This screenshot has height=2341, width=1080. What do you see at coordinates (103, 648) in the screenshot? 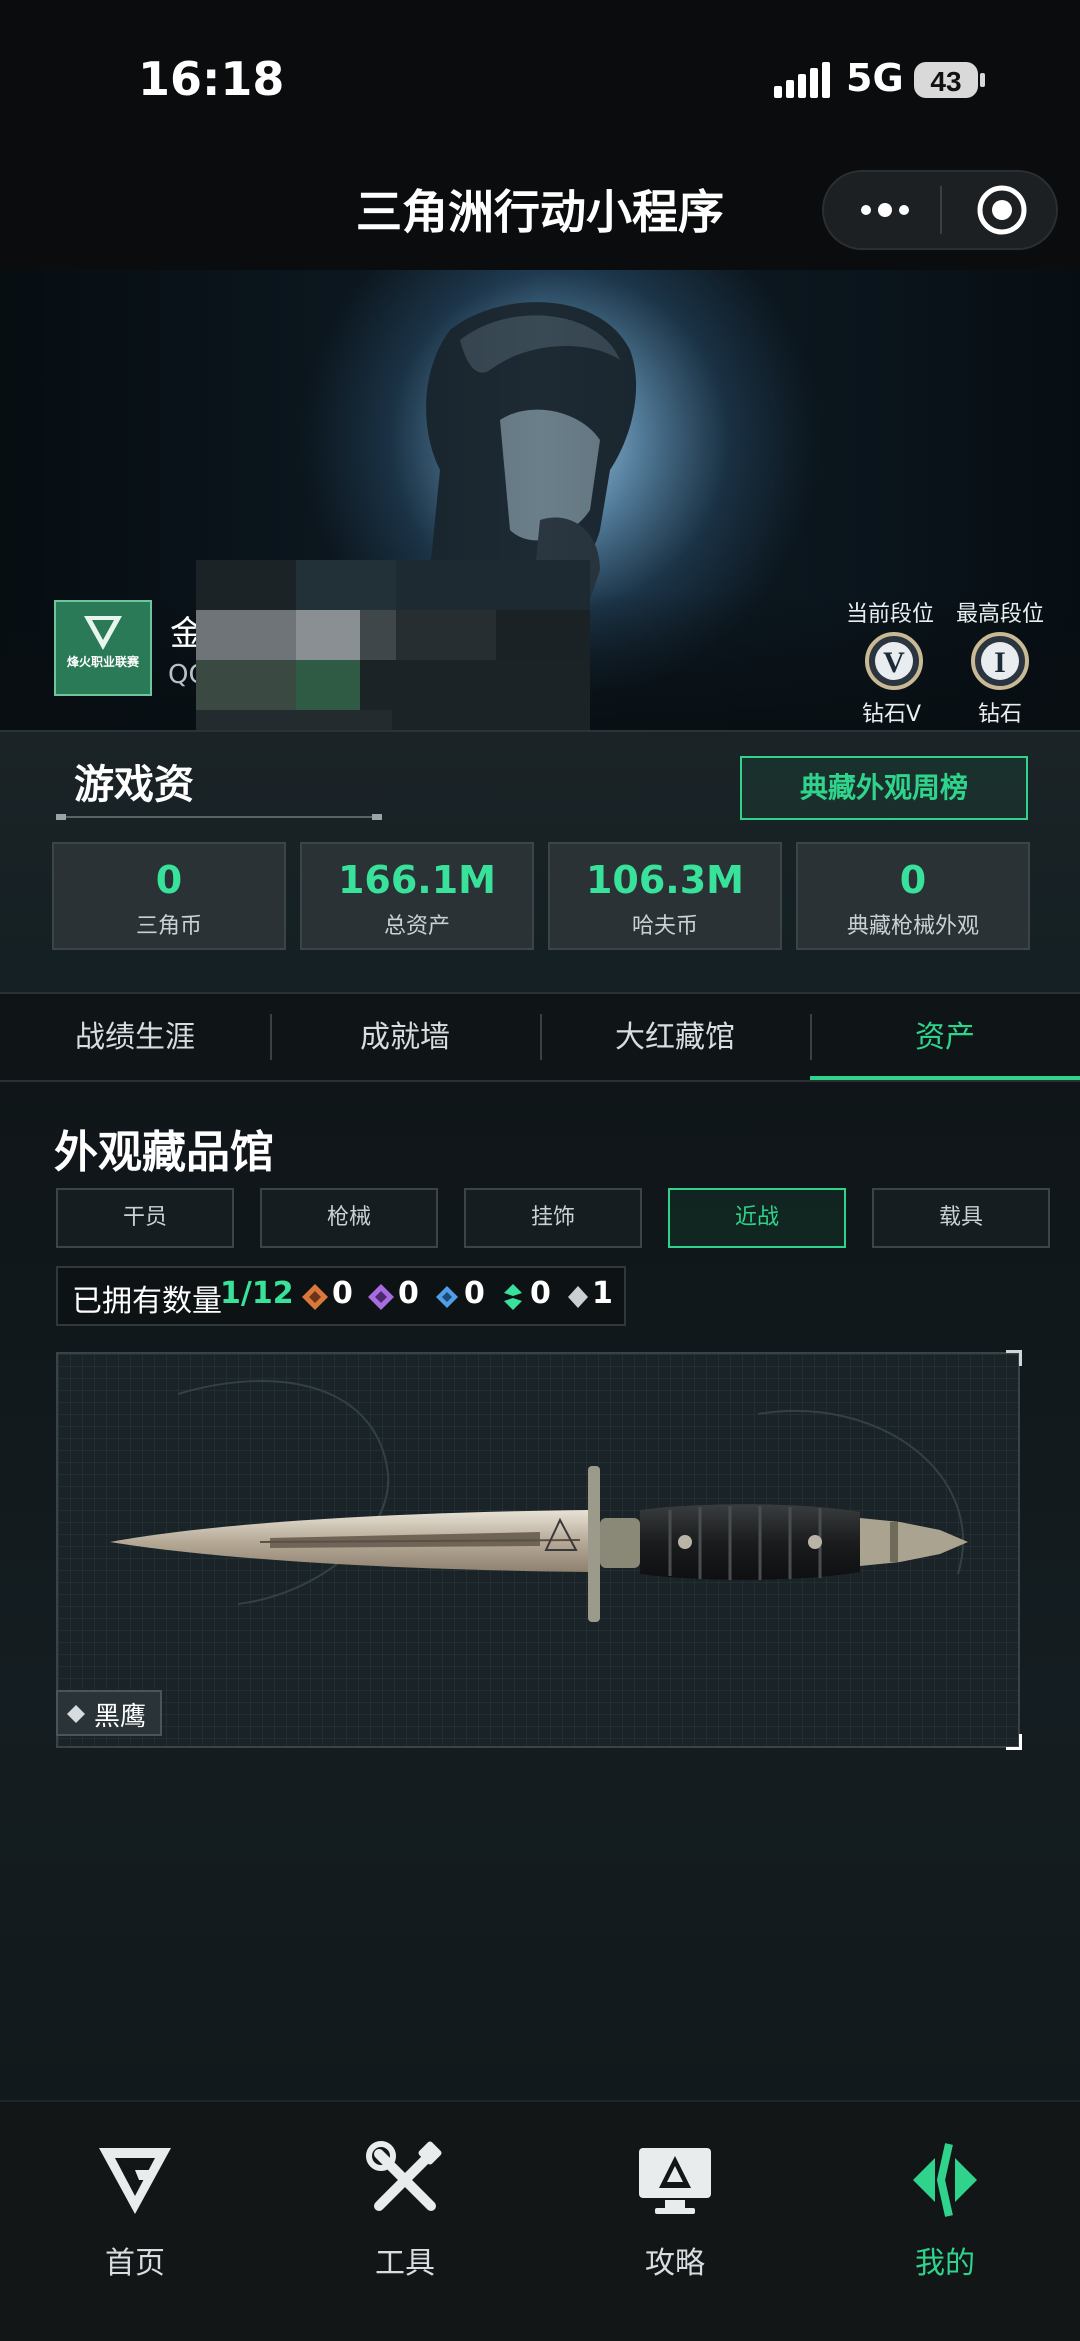
I see `league-logo: 烽火职业联赛` at bounding box center [103, 648].